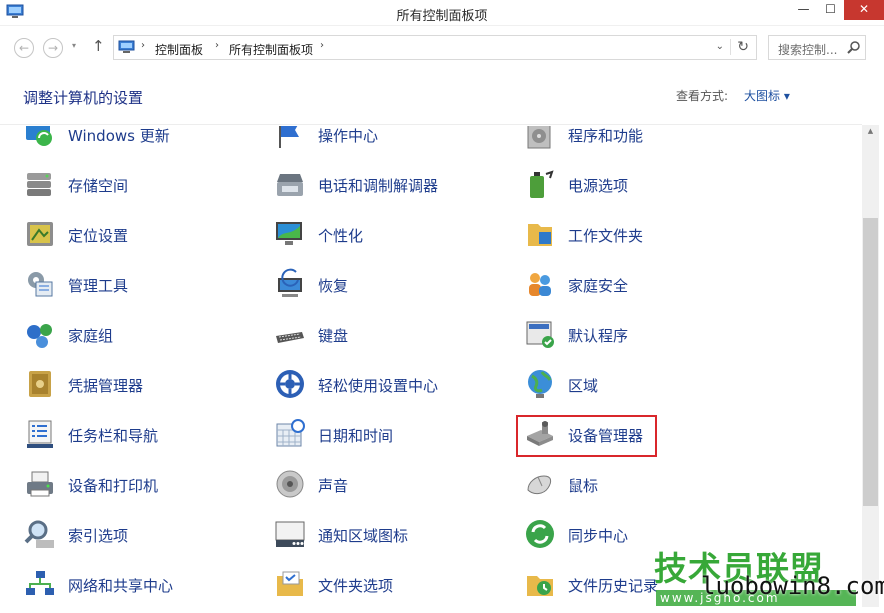  Describe the element at coordinates (394, 583) in the screenshot. I see `item-folder-options: 文件夹选项` at that location.